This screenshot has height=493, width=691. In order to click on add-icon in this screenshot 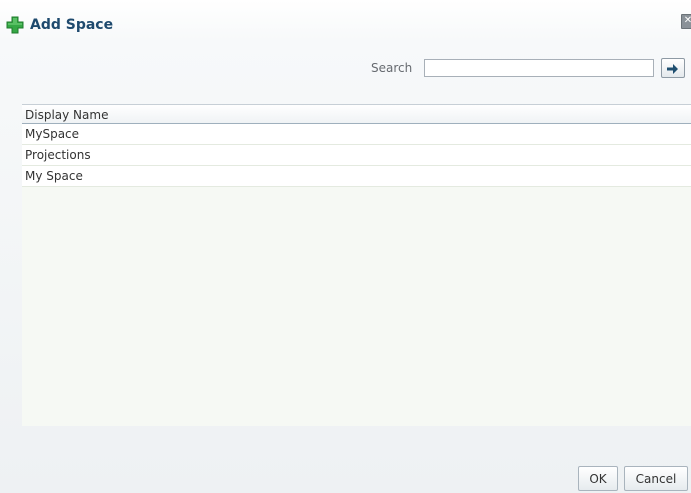, I will do `click(15, 25)`.